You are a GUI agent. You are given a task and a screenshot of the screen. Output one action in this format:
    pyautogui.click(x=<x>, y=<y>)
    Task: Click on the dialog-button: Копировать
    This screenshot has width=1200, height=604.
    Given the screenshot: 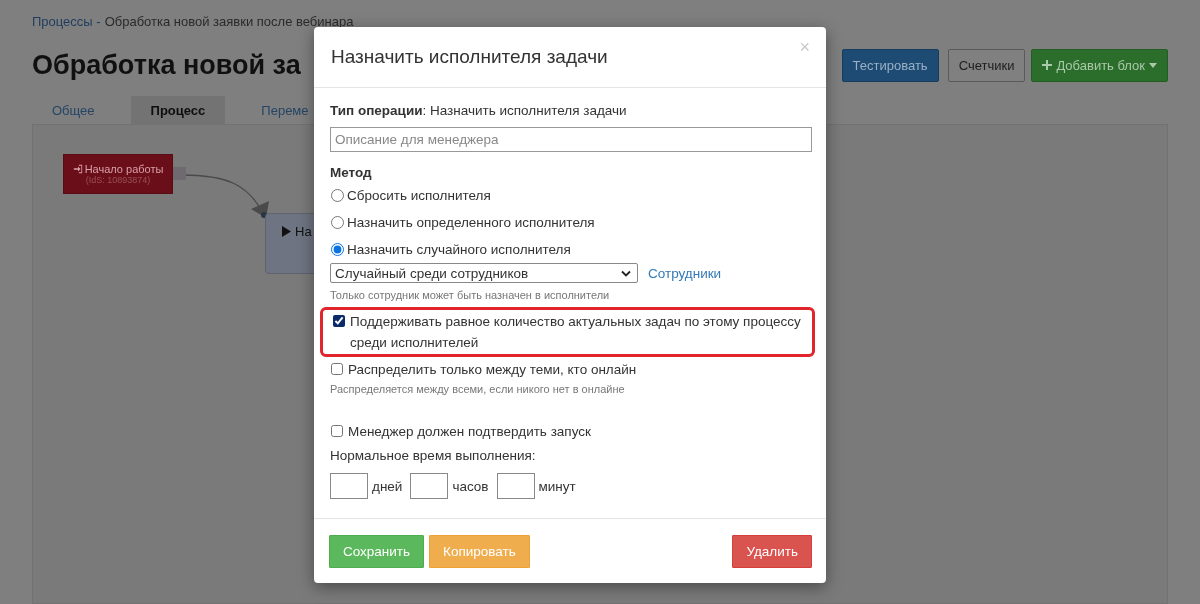 What is the action you would take?
    pyautogui.click(x=479, y=551)
    